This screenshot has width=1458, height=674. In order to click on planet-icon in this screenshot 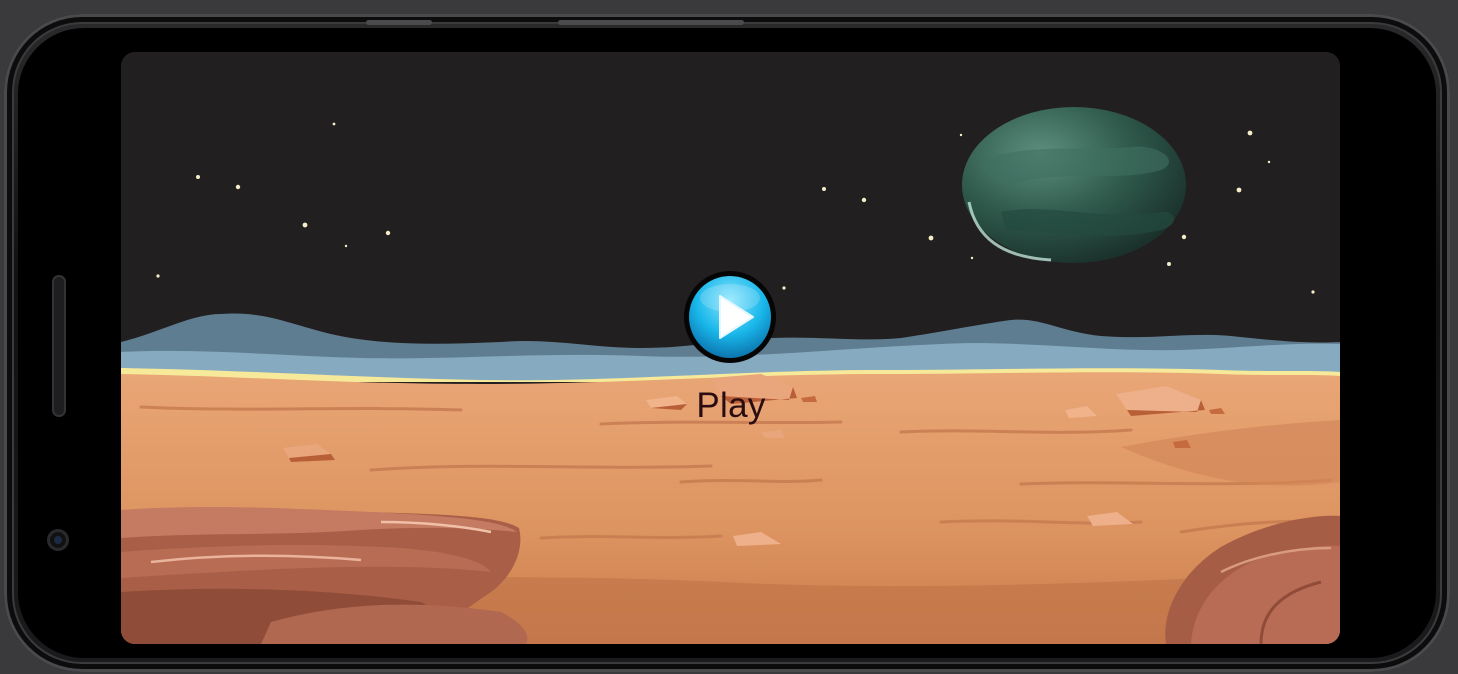, I will do `click(1074, 185)`.